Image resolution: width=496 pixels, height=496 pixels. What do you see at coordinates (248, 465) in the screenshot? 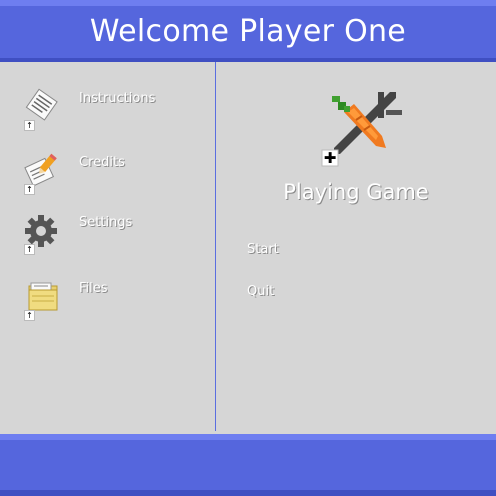
I see `footer-bar` at bounding box center [248, 465].